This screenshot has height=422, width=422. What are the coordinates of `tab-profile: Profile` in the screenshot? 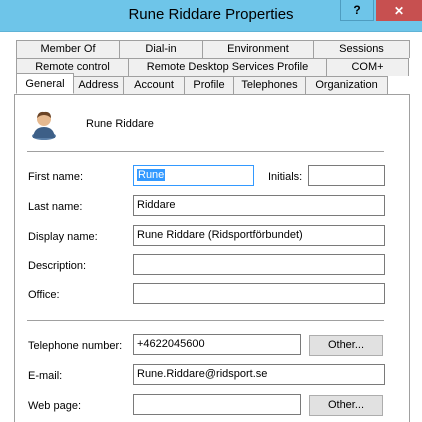 It's located at (209, 85).